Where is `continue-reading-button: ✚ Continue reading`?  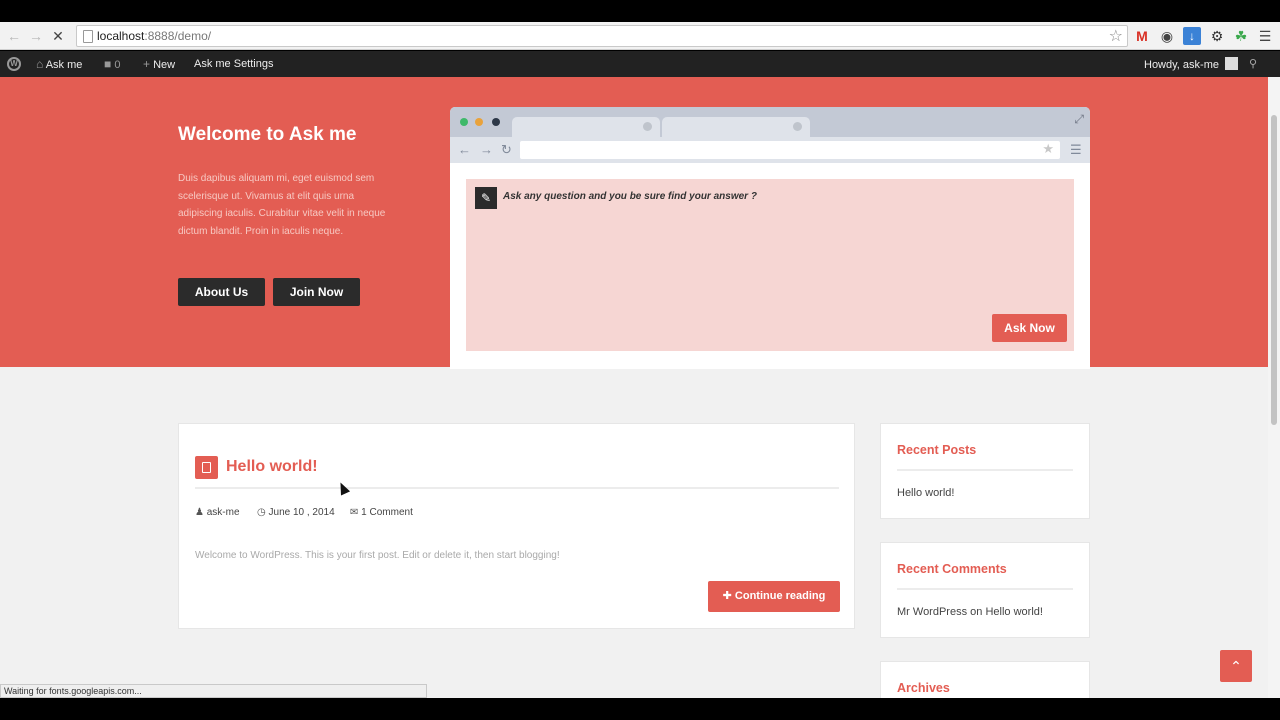 continue-reading-button: ✚ Continue reading is located at coordinates (774, 596).